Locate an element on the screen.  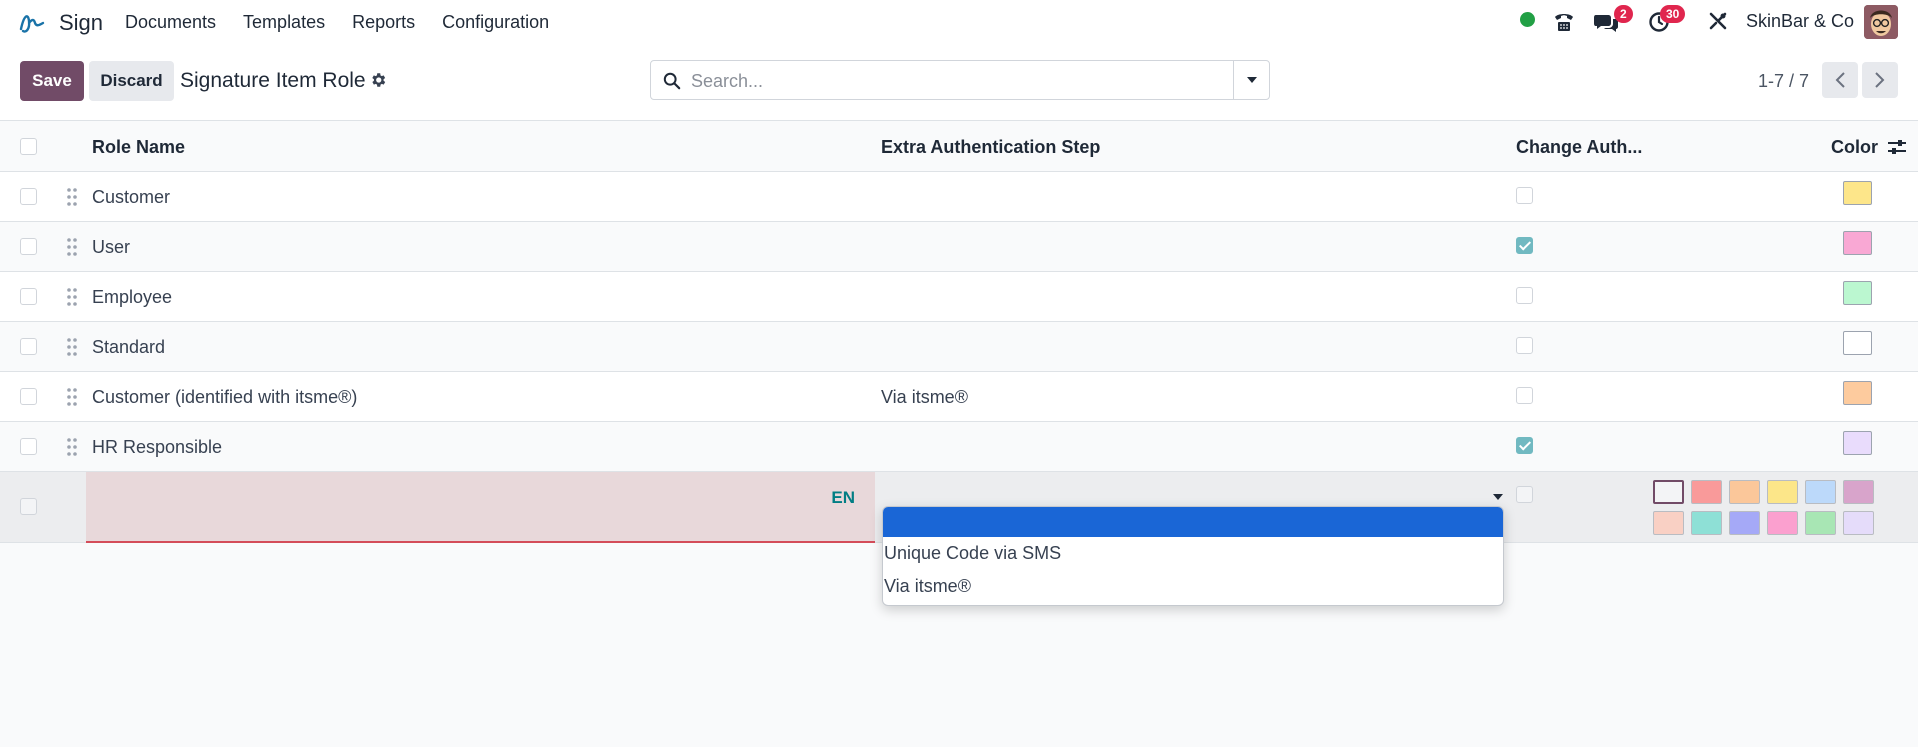
discard-button: Discard is located at coordinates (131, 81).